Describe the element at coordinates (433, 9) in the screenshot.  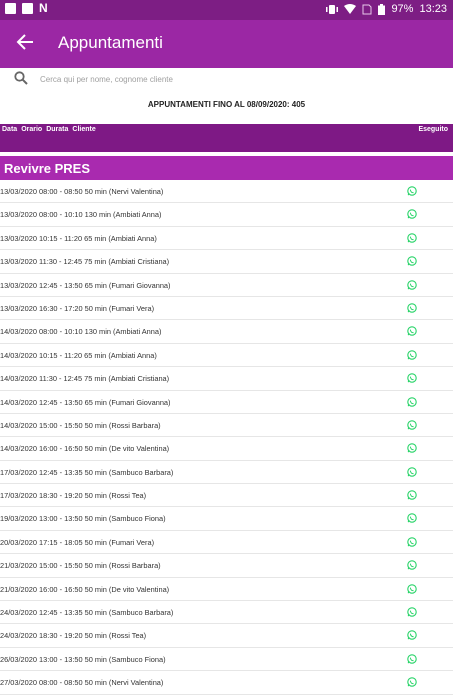
I see `clock: 13:23` at that location.